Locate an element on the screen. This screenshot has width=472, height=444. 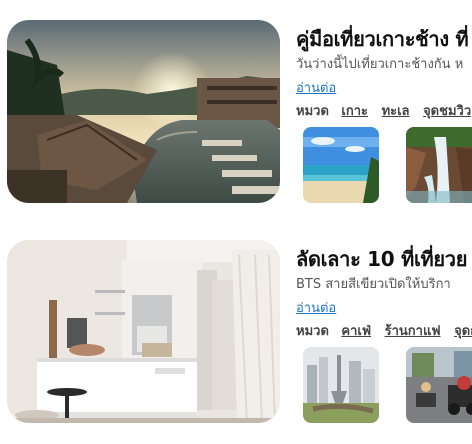
go-kart-thumbnail is located at coordinates (439, 385).